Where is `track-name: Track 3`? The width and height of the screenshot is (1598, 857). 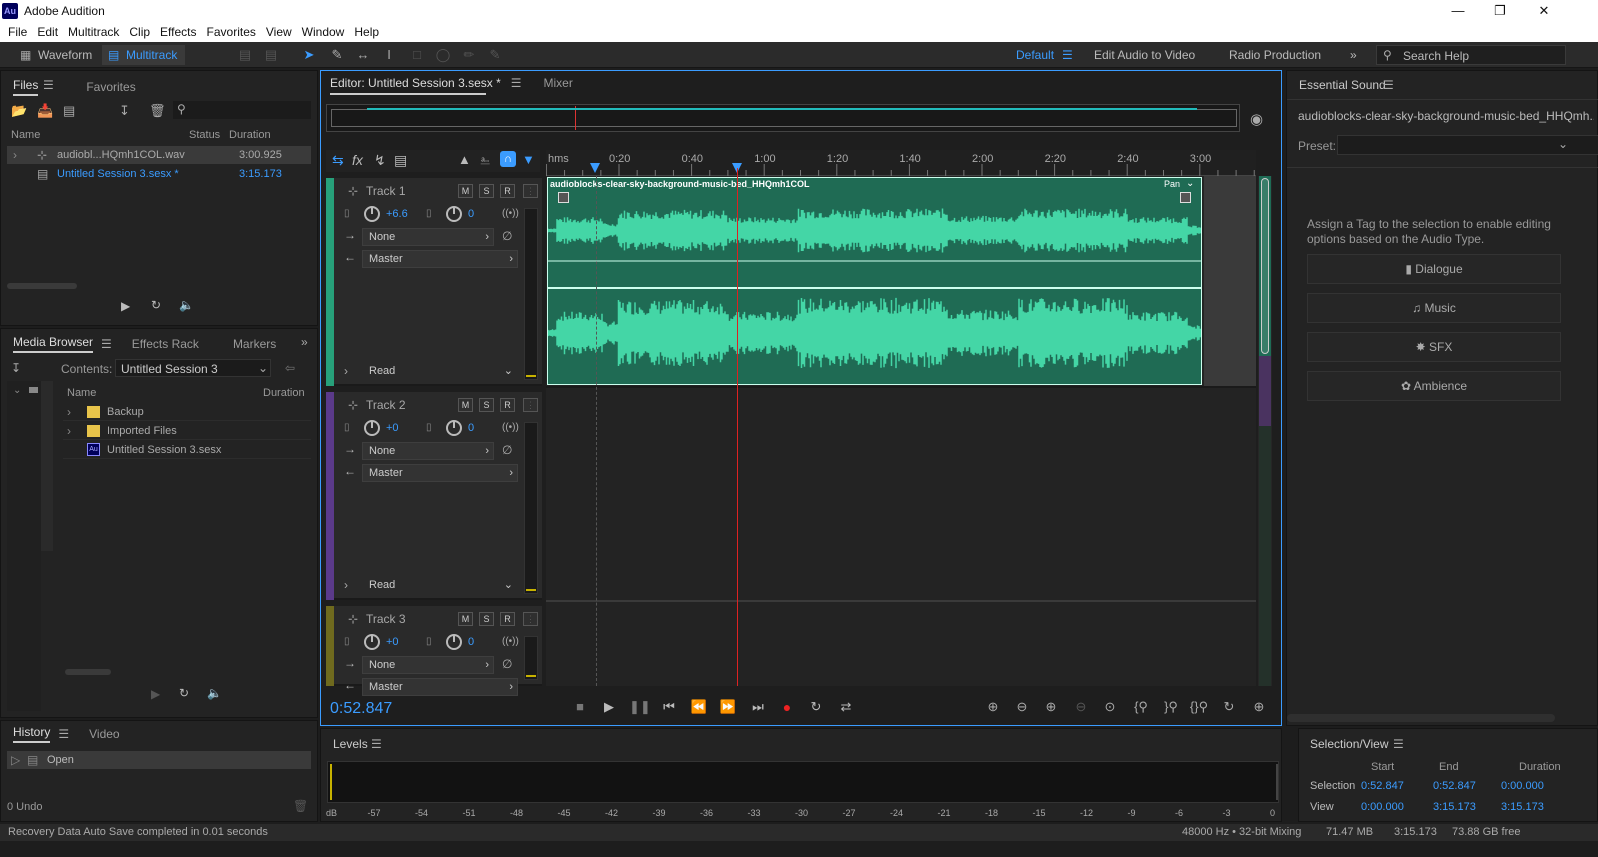
track-name: Track 3 is located at coordinates (386, 619).